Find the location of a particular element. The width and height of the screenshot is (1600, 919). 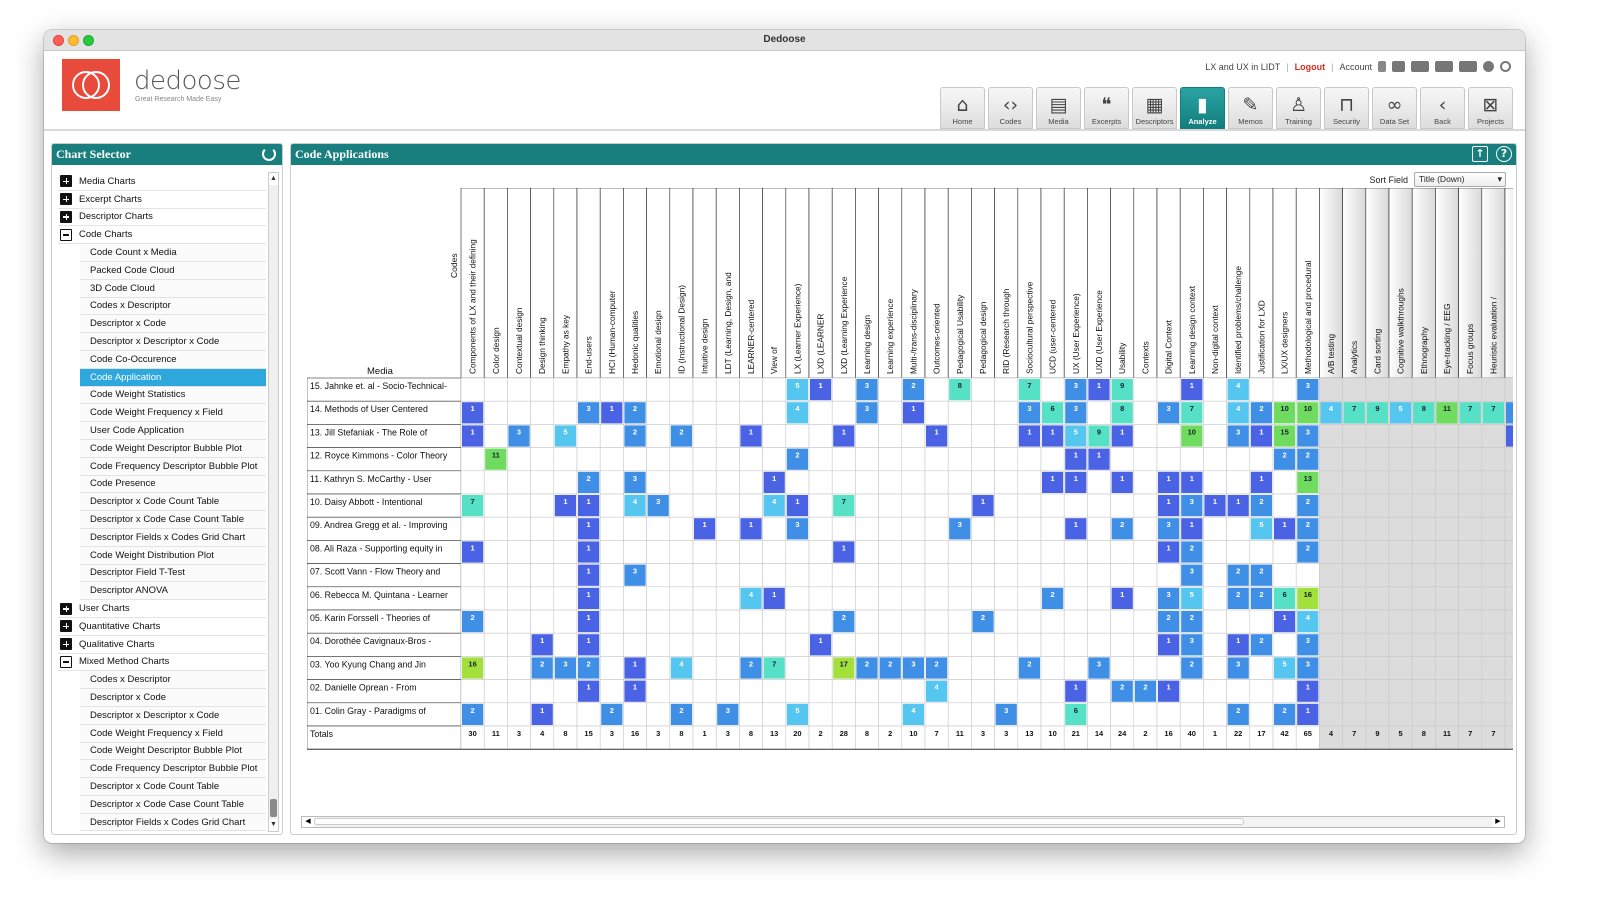

tree-item: Code Co-Occurence is located at coordinates (173, 359).